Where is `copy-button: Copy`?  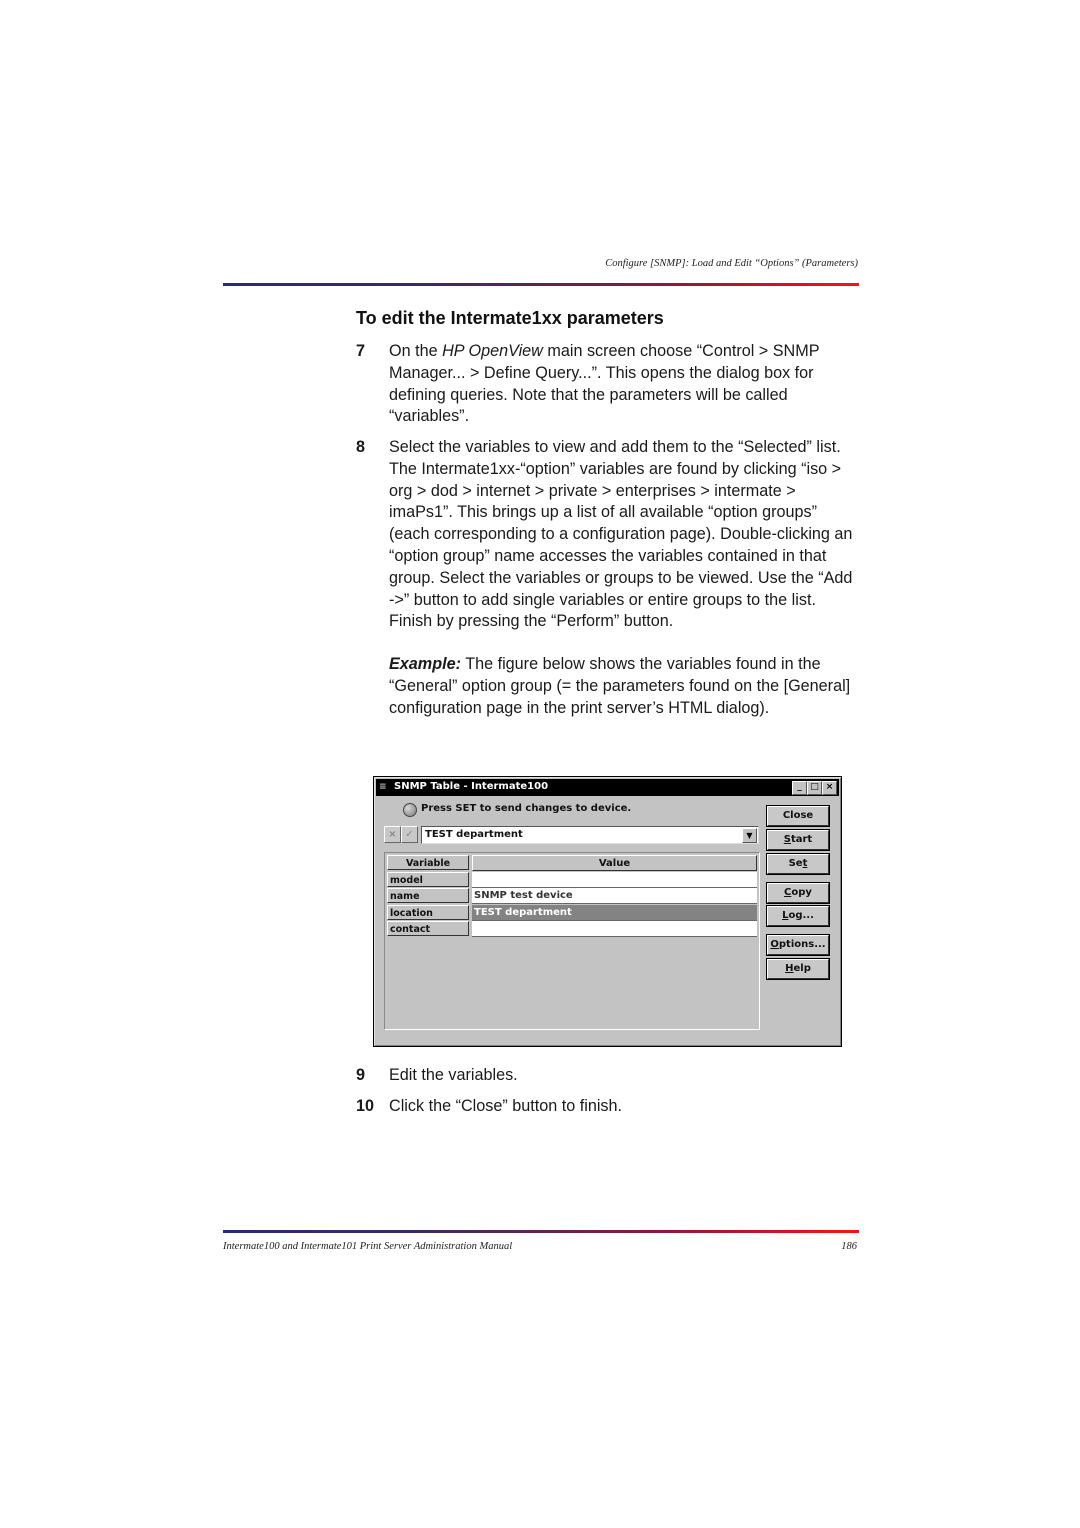
copy-button: Copy is located at coordinates (798, 893).